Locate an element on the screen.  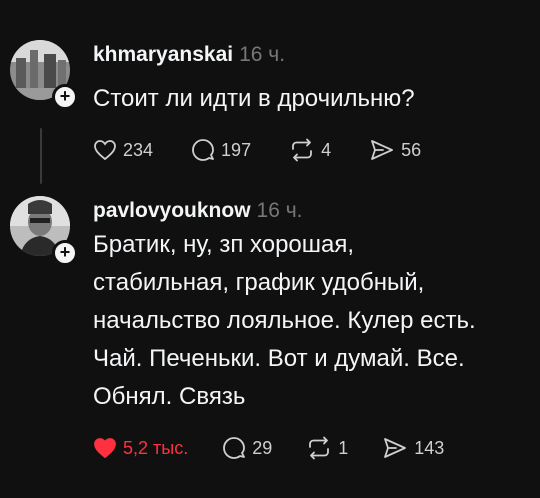
post-header: pavlovyouknow 16 ч. is located at coordinates (198, 211).